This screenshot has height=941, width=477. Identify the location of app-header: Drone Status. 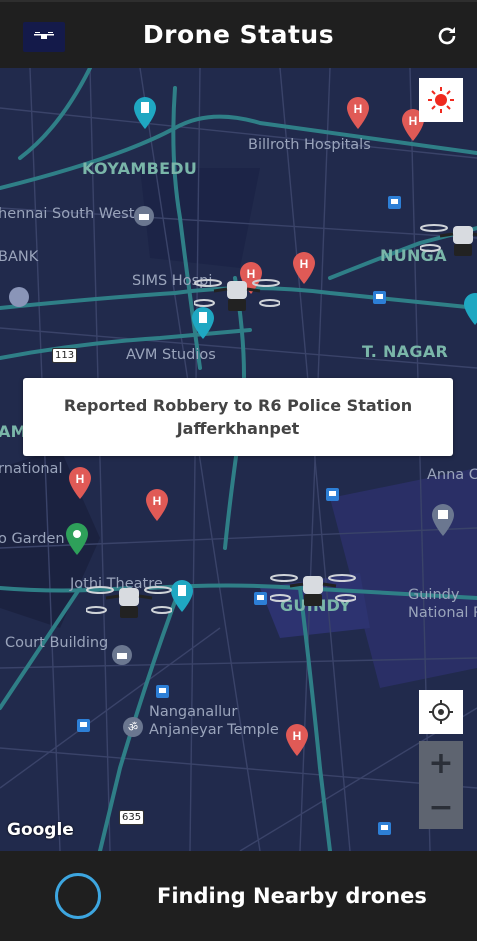
(238, 34).